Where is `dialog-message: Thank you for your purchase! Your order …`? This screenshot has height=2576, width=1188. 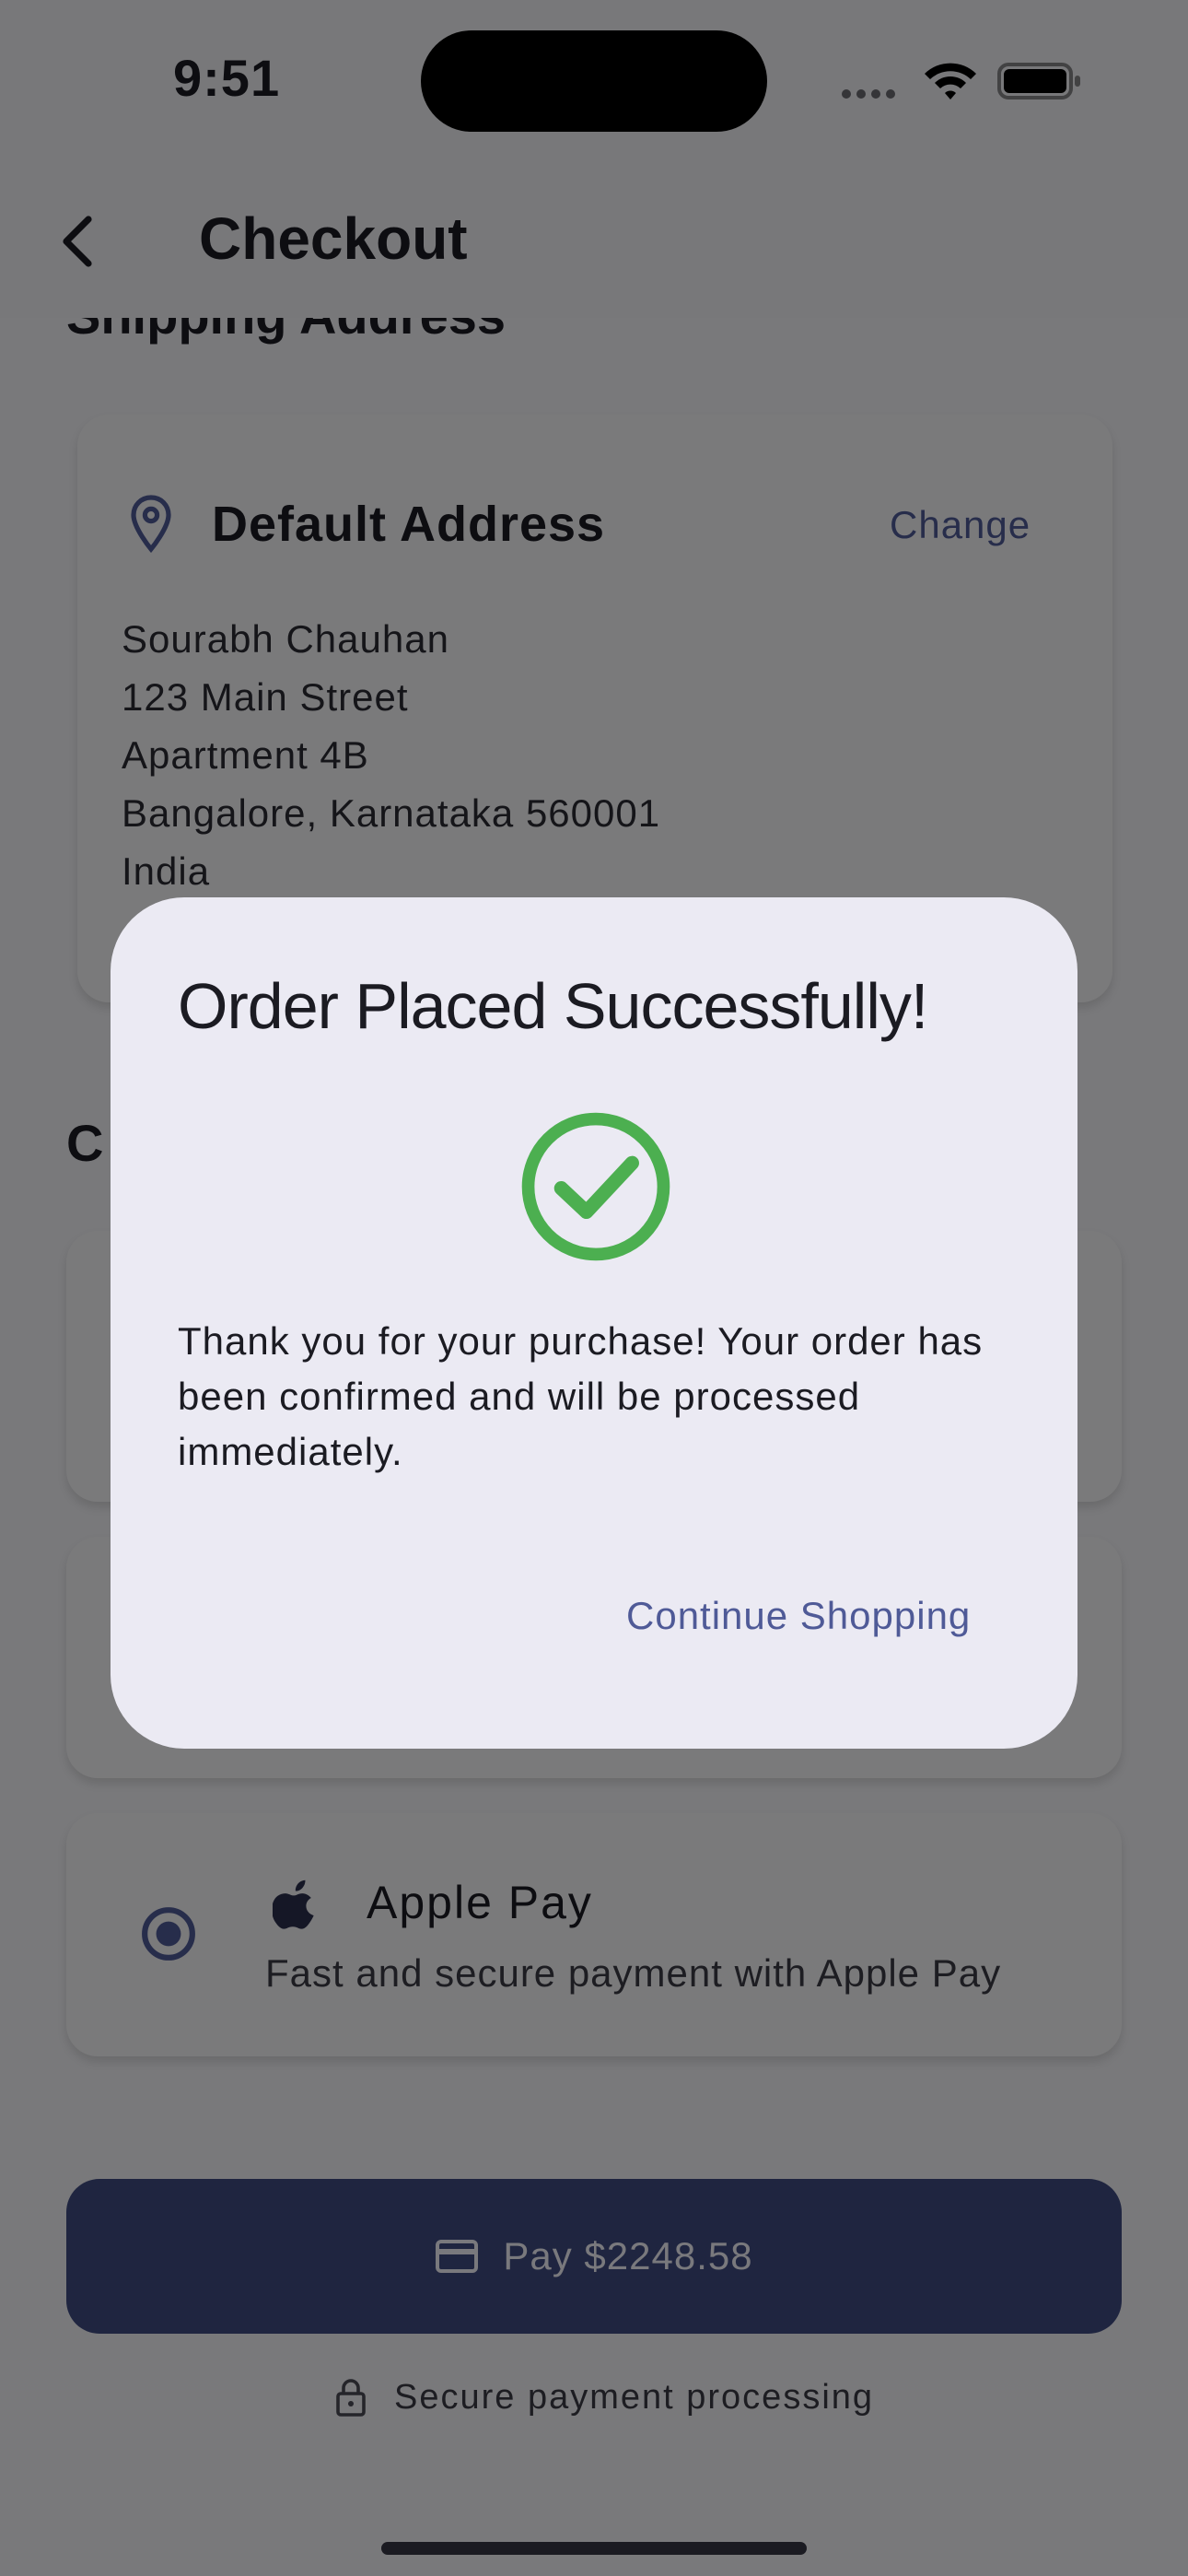
dialog-message: Thank you for your purchase! Your order … is located at coordinates (581, 1396).